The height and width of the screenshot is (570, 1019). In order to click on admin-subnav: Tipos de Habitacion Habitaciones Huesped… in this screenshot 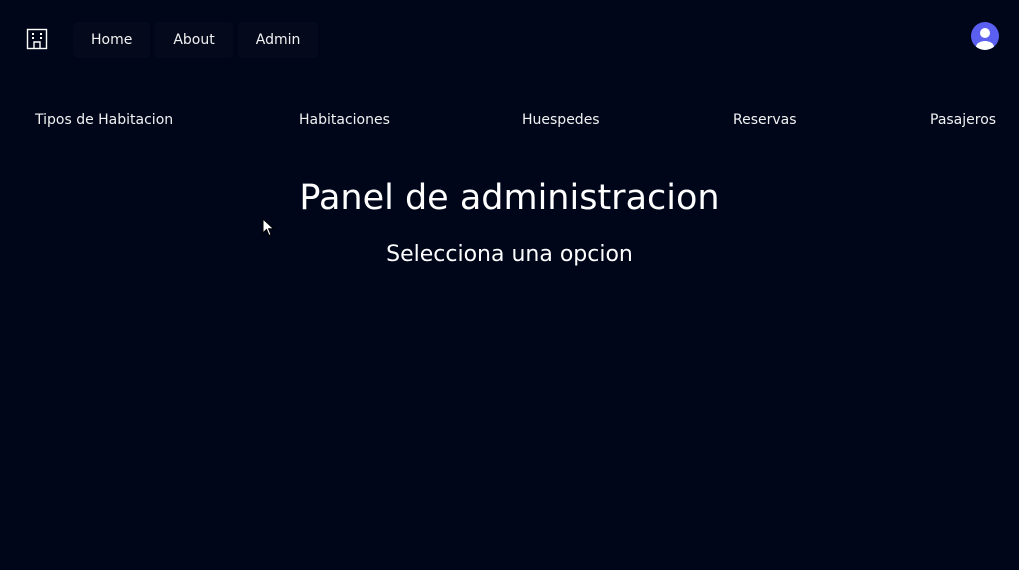, I will do `click(509, 121)`.